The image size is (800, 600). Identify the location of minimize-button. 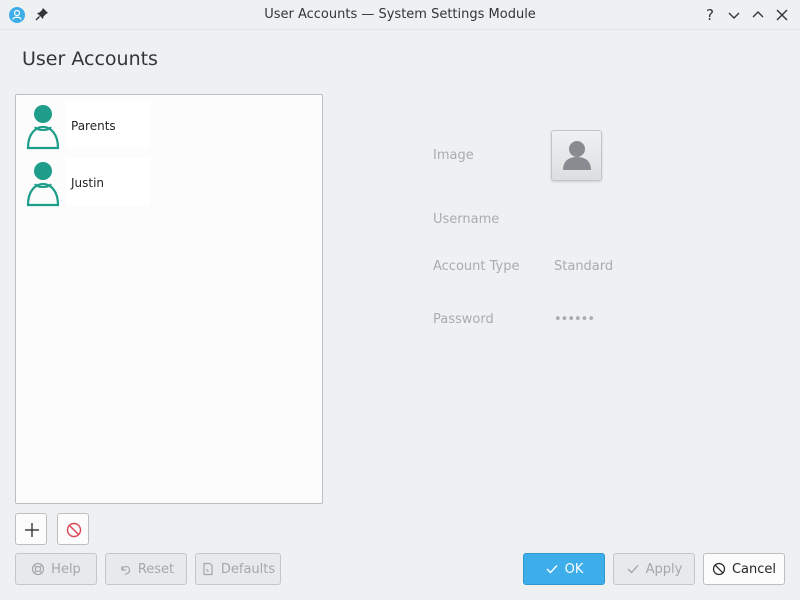
(734, 15).